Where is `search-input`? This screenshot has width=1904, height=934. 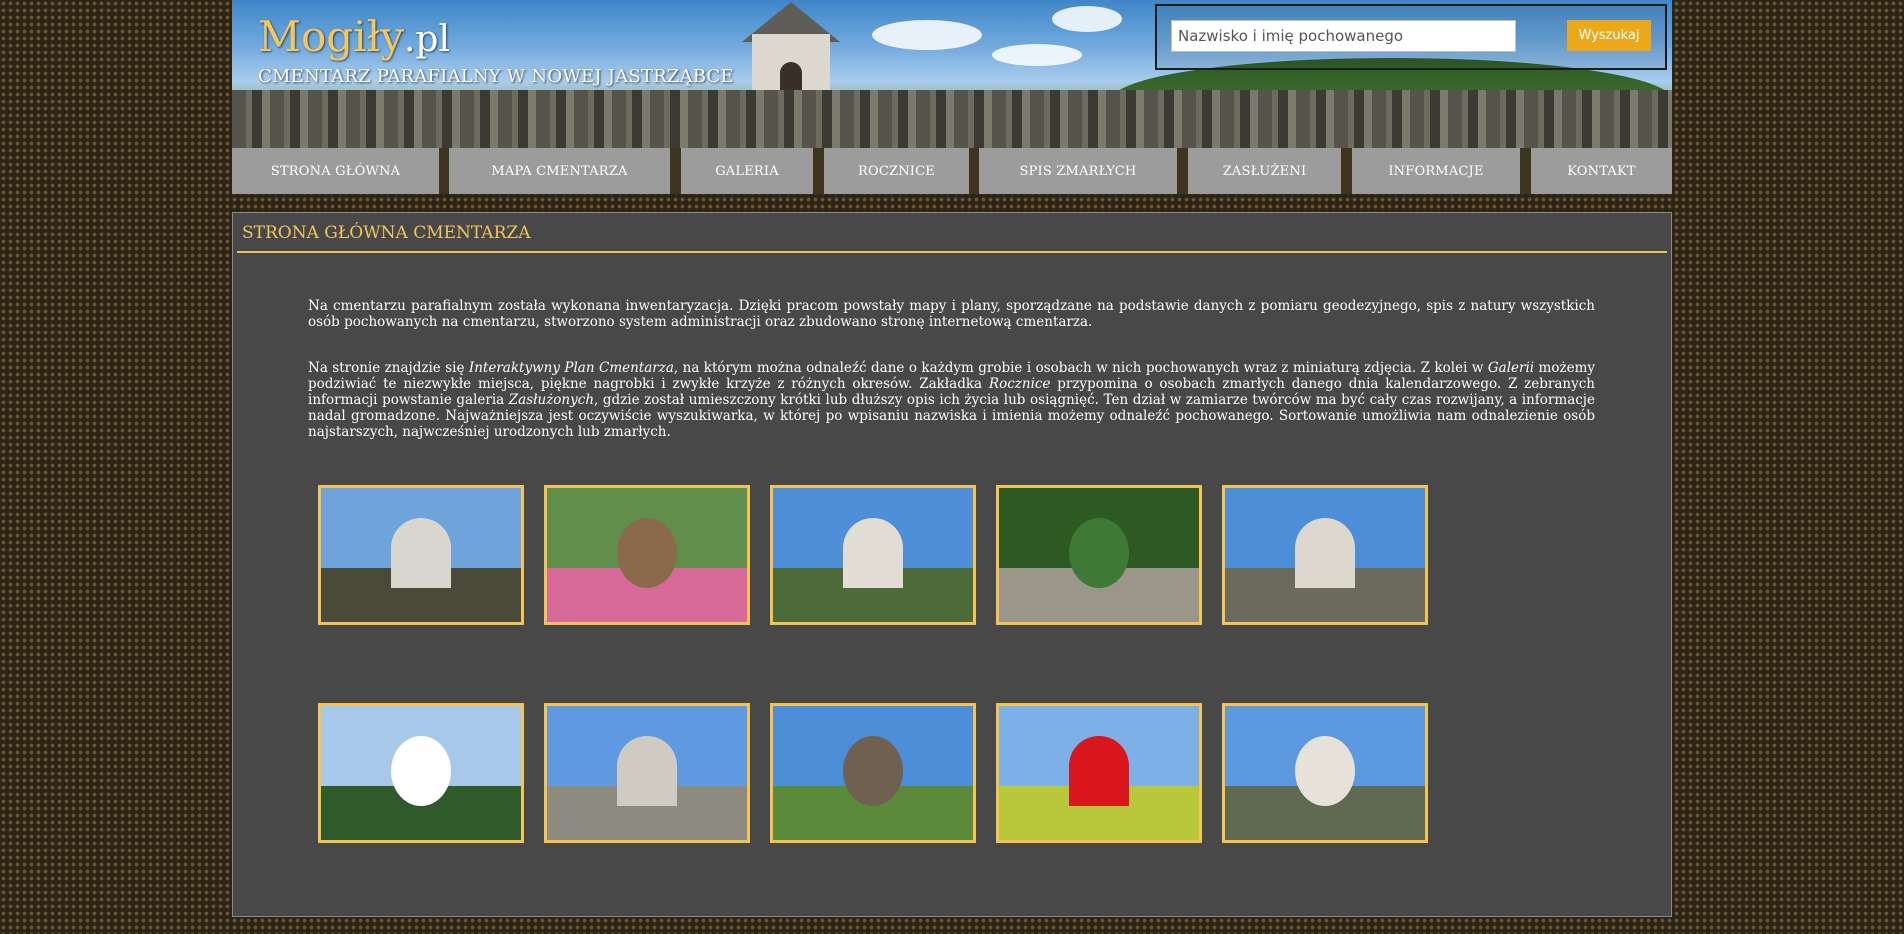
search-input is located at coordinates (1343, 36).